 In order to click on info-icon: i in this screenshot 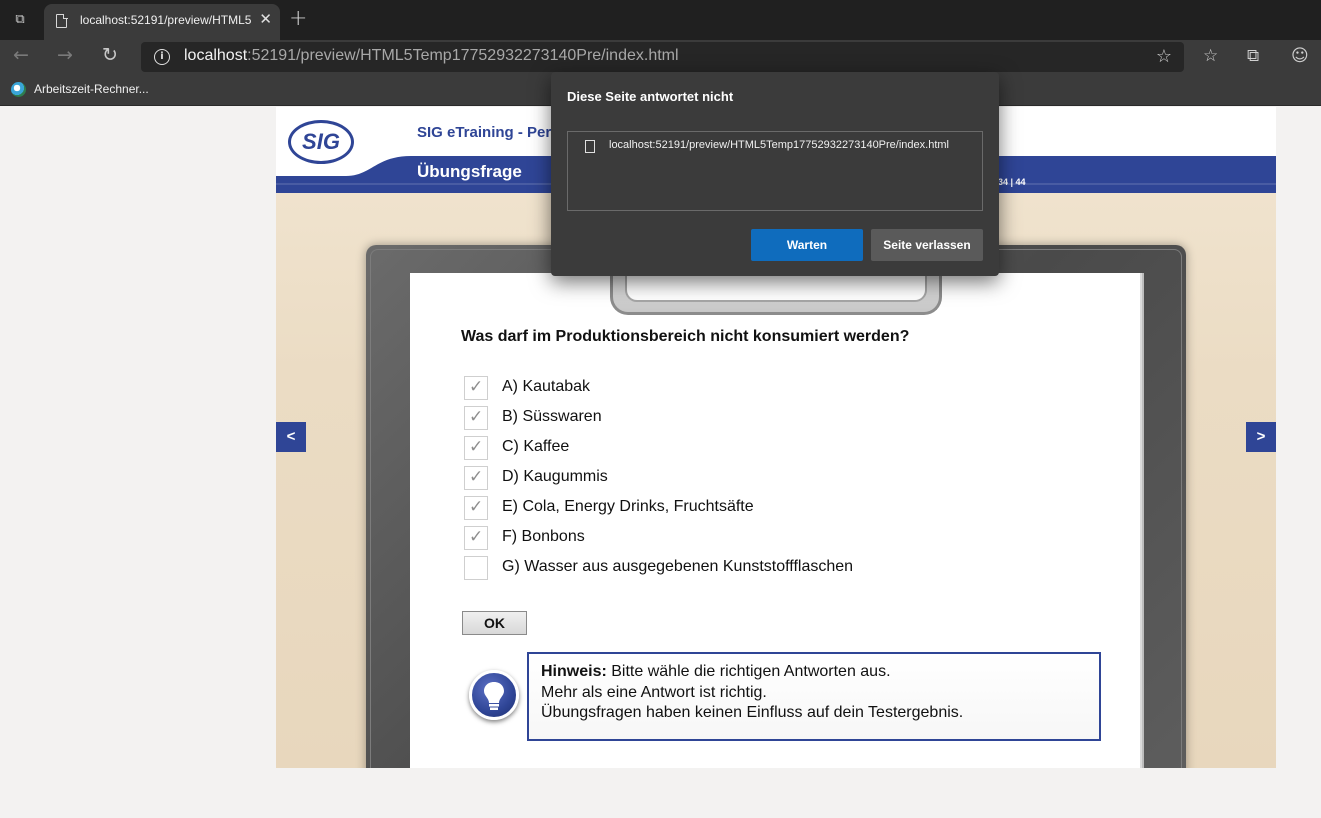, I will do `click(162, 57)`.